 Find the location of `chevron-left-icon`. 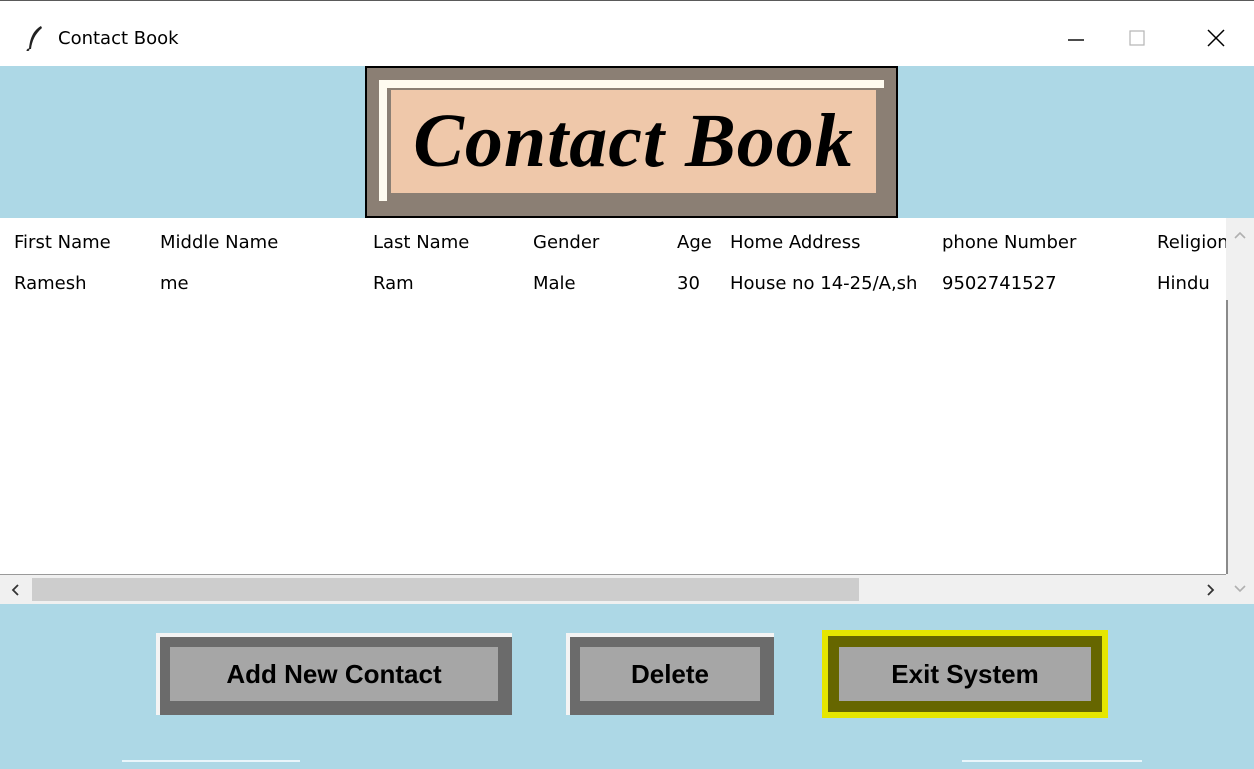

chevron-left-icon is located at coordinates (15, 590).